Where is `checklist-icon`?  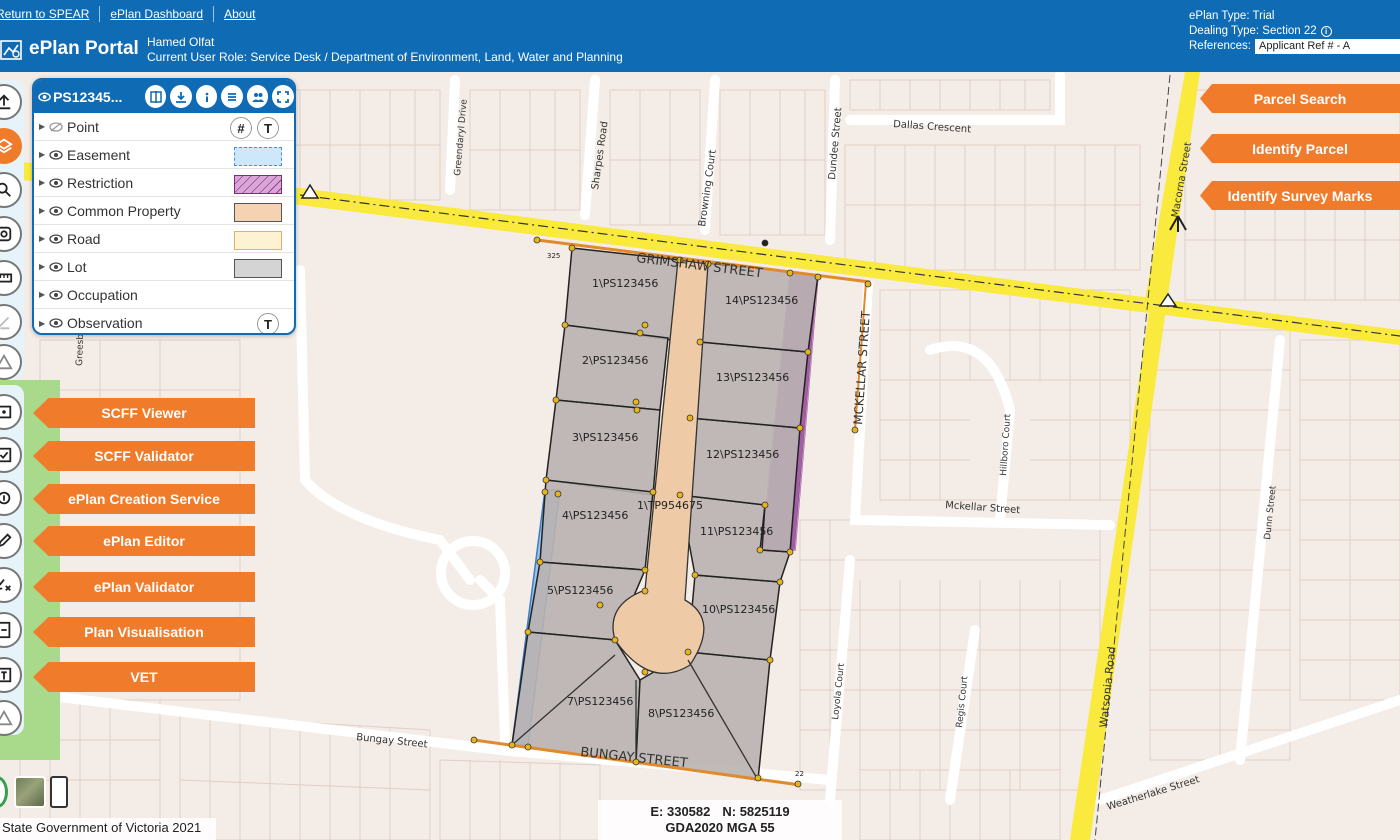
checklist-icon is located at coordinates (6, 455).